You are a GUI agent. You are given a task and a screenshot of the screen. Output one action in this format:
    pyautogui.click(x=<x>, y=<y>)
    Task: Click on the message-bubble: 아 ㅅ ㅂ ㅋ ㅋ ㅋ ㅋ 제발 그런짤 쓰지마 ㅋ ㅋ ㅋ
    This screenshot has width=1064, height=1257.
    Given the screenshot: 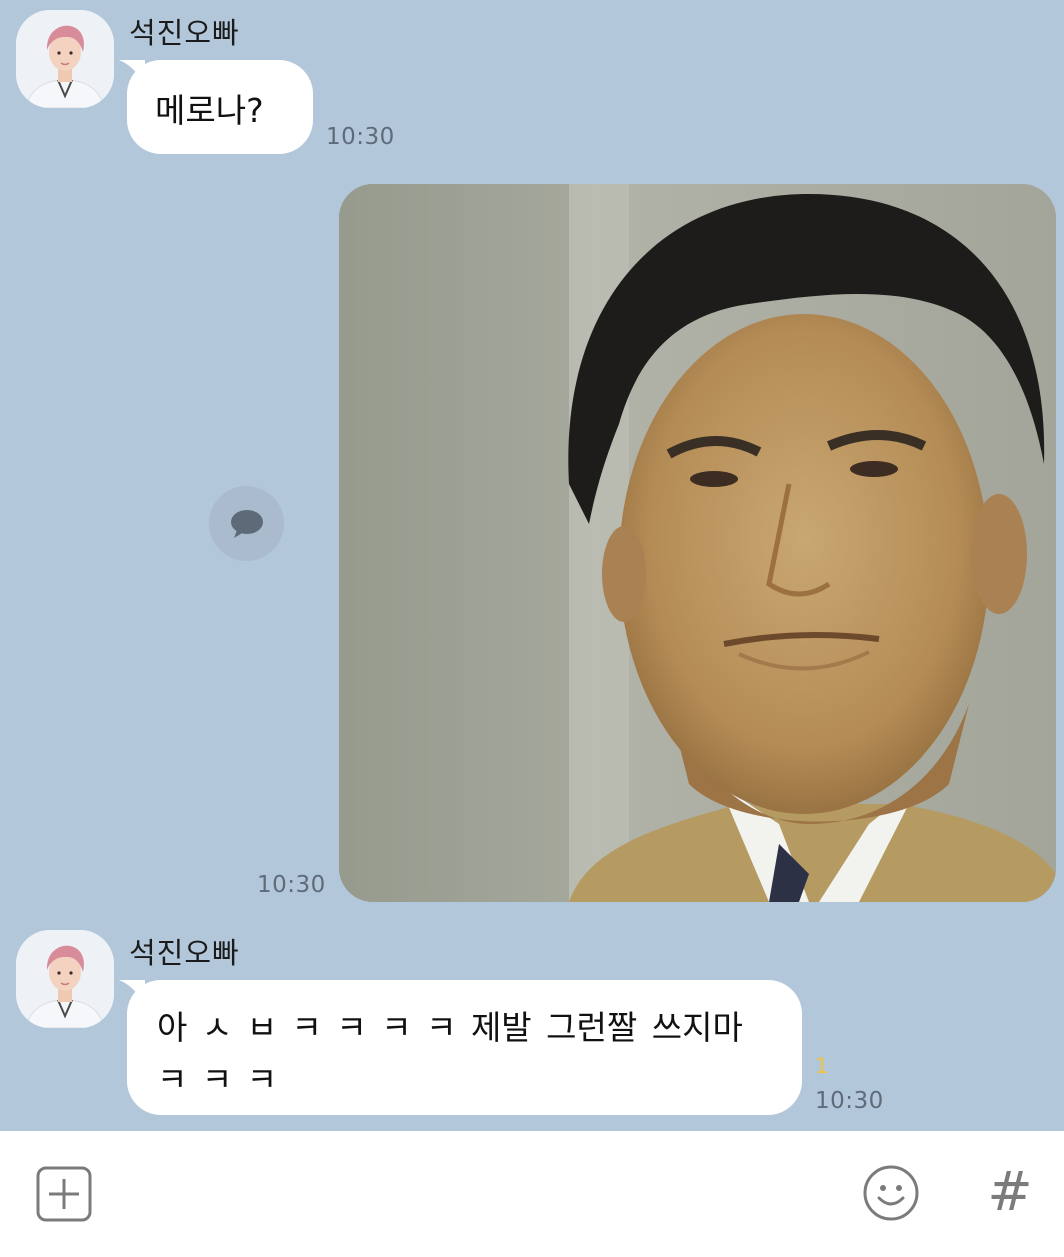 What is the action you would take?
    pyautogui.click(x=460, y=1047)
    